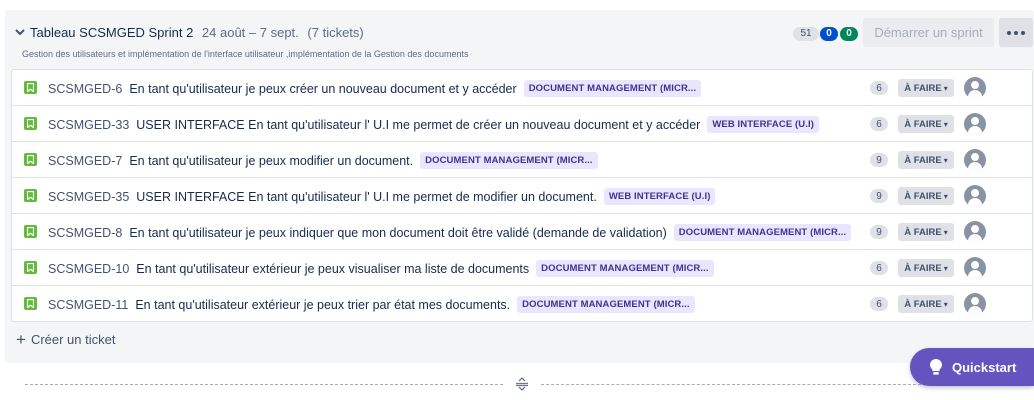 This screenshot has width=1034, height=400. What do you see at coordinates (21, 339) in the screenshot?
I see `plus-icon: +` at bounding box center [21, 339].